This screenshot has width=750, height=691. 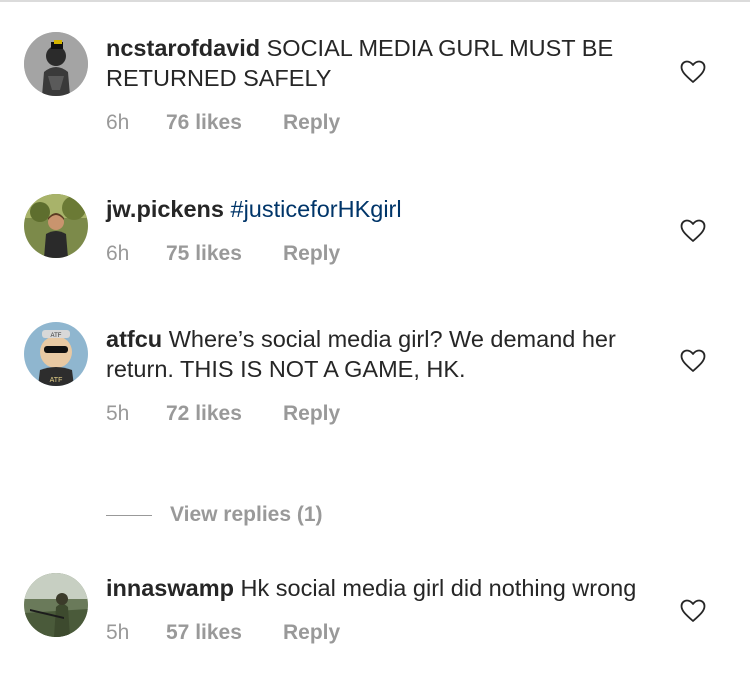 What do you see at coordinates (375, 1) in the screenshot?
I see `top-divider` at bounding box center [375, 1].